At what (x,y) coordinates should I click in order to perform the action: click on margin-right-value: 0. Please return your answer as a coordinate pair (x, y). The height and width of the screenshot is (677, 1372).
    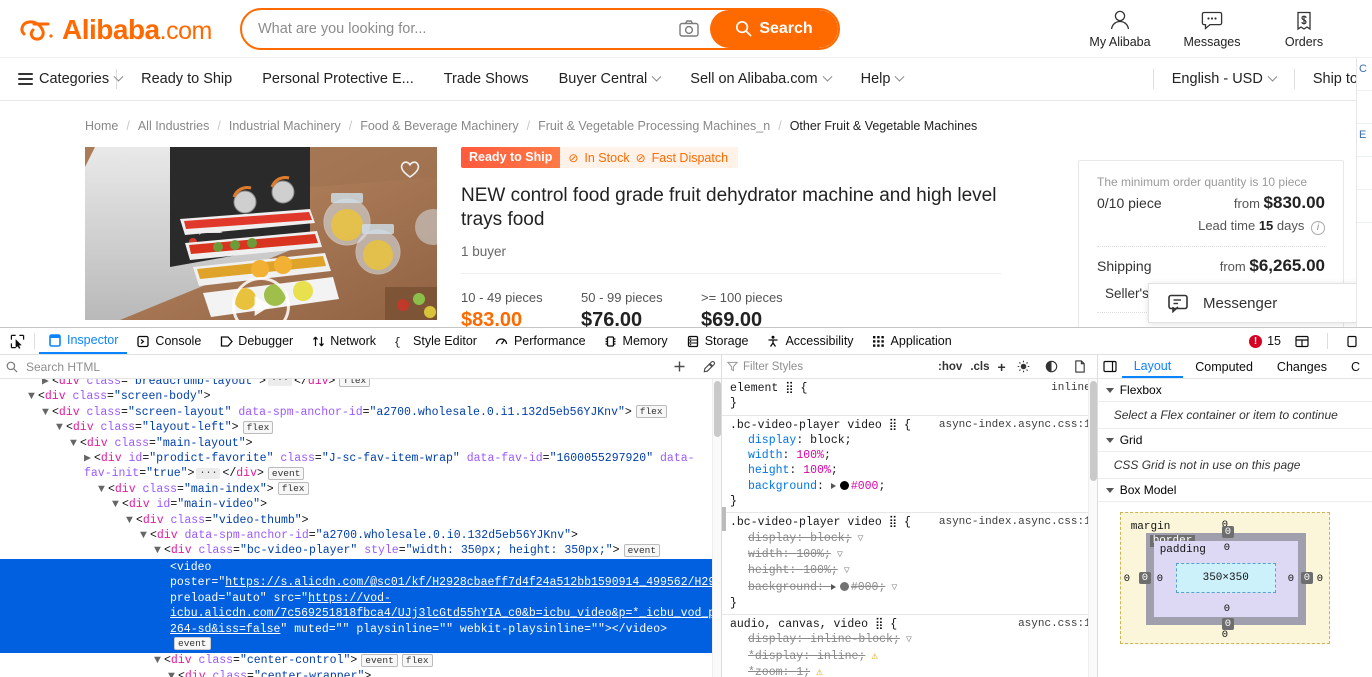
    Looking at the image, I should click on (1320, 579).